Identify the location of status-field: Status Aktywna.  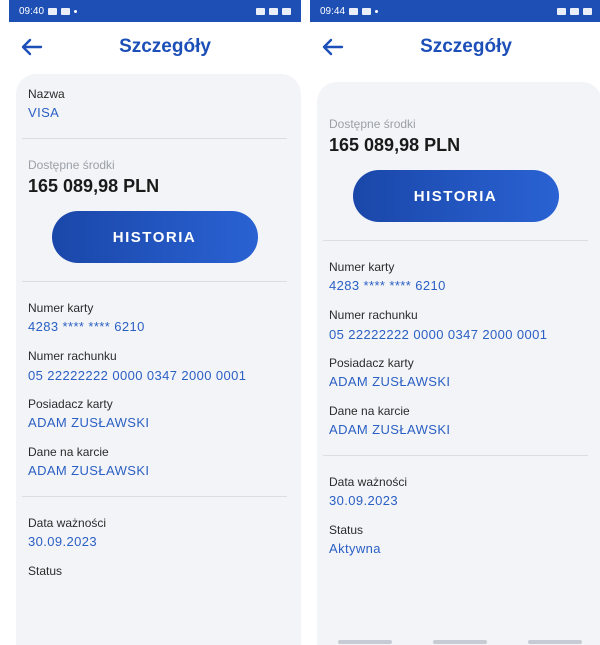
(455, 541).